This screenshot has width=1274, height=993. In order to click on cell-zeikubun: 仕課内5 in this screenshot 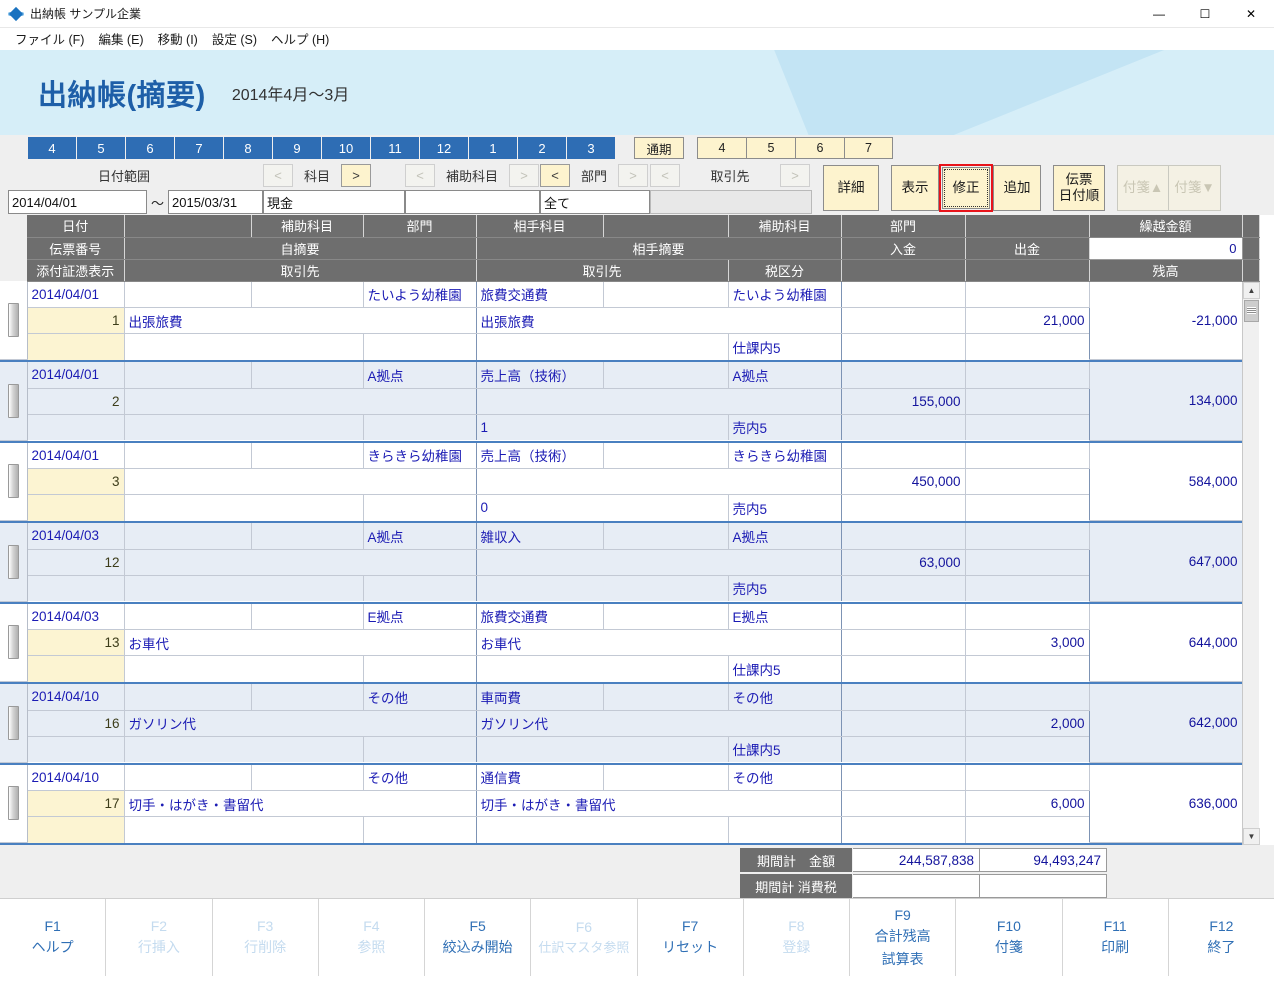, I will do `click(785, 346)`.